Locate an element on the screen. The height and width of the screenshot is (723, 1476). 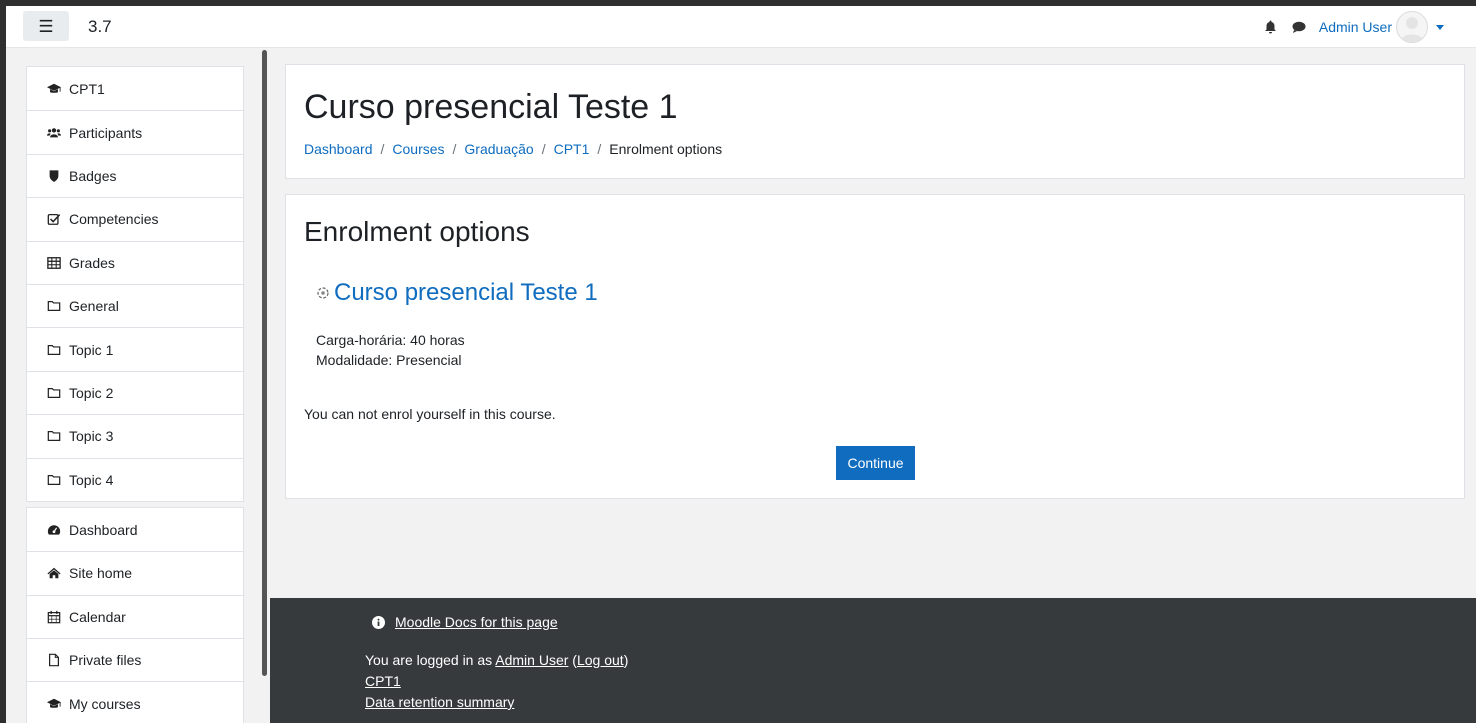
nav-item-label: Topic 4 is located at coordinates (91, 479).